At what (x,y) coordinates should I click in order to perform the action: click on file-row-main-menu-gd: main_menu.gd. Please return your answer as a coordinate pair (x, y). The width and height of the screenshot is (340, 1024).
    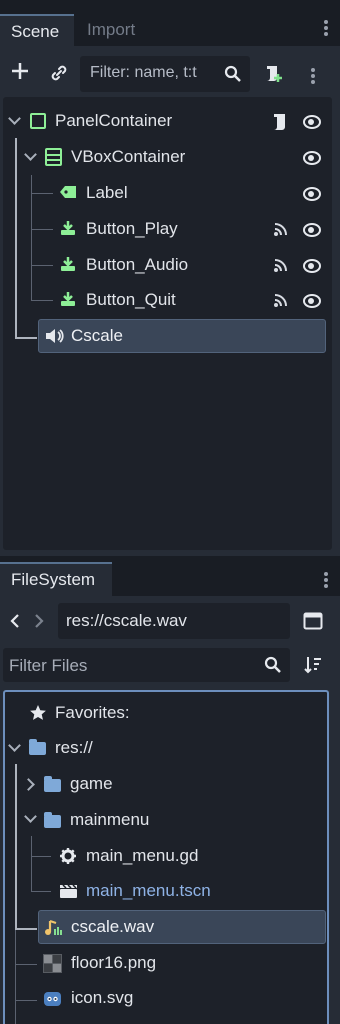
    Looking at the image, I should click on (170, 857).